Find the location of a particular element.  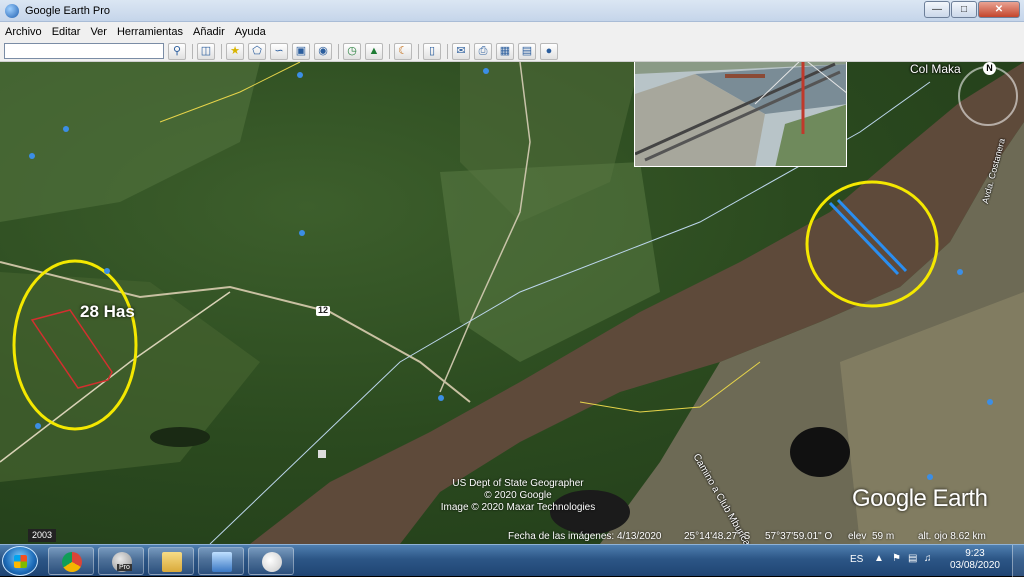

start-button is located at coordinates (20, 561).